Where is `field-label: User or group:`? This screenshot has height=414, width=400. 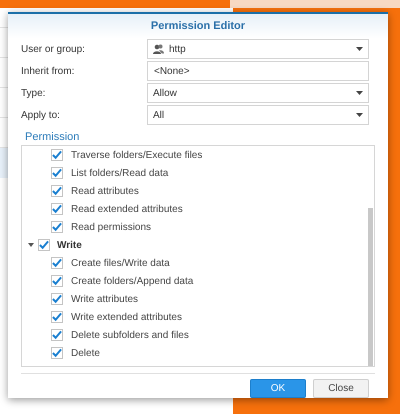
field-label: User or group: is located at coordinates (53, 49).